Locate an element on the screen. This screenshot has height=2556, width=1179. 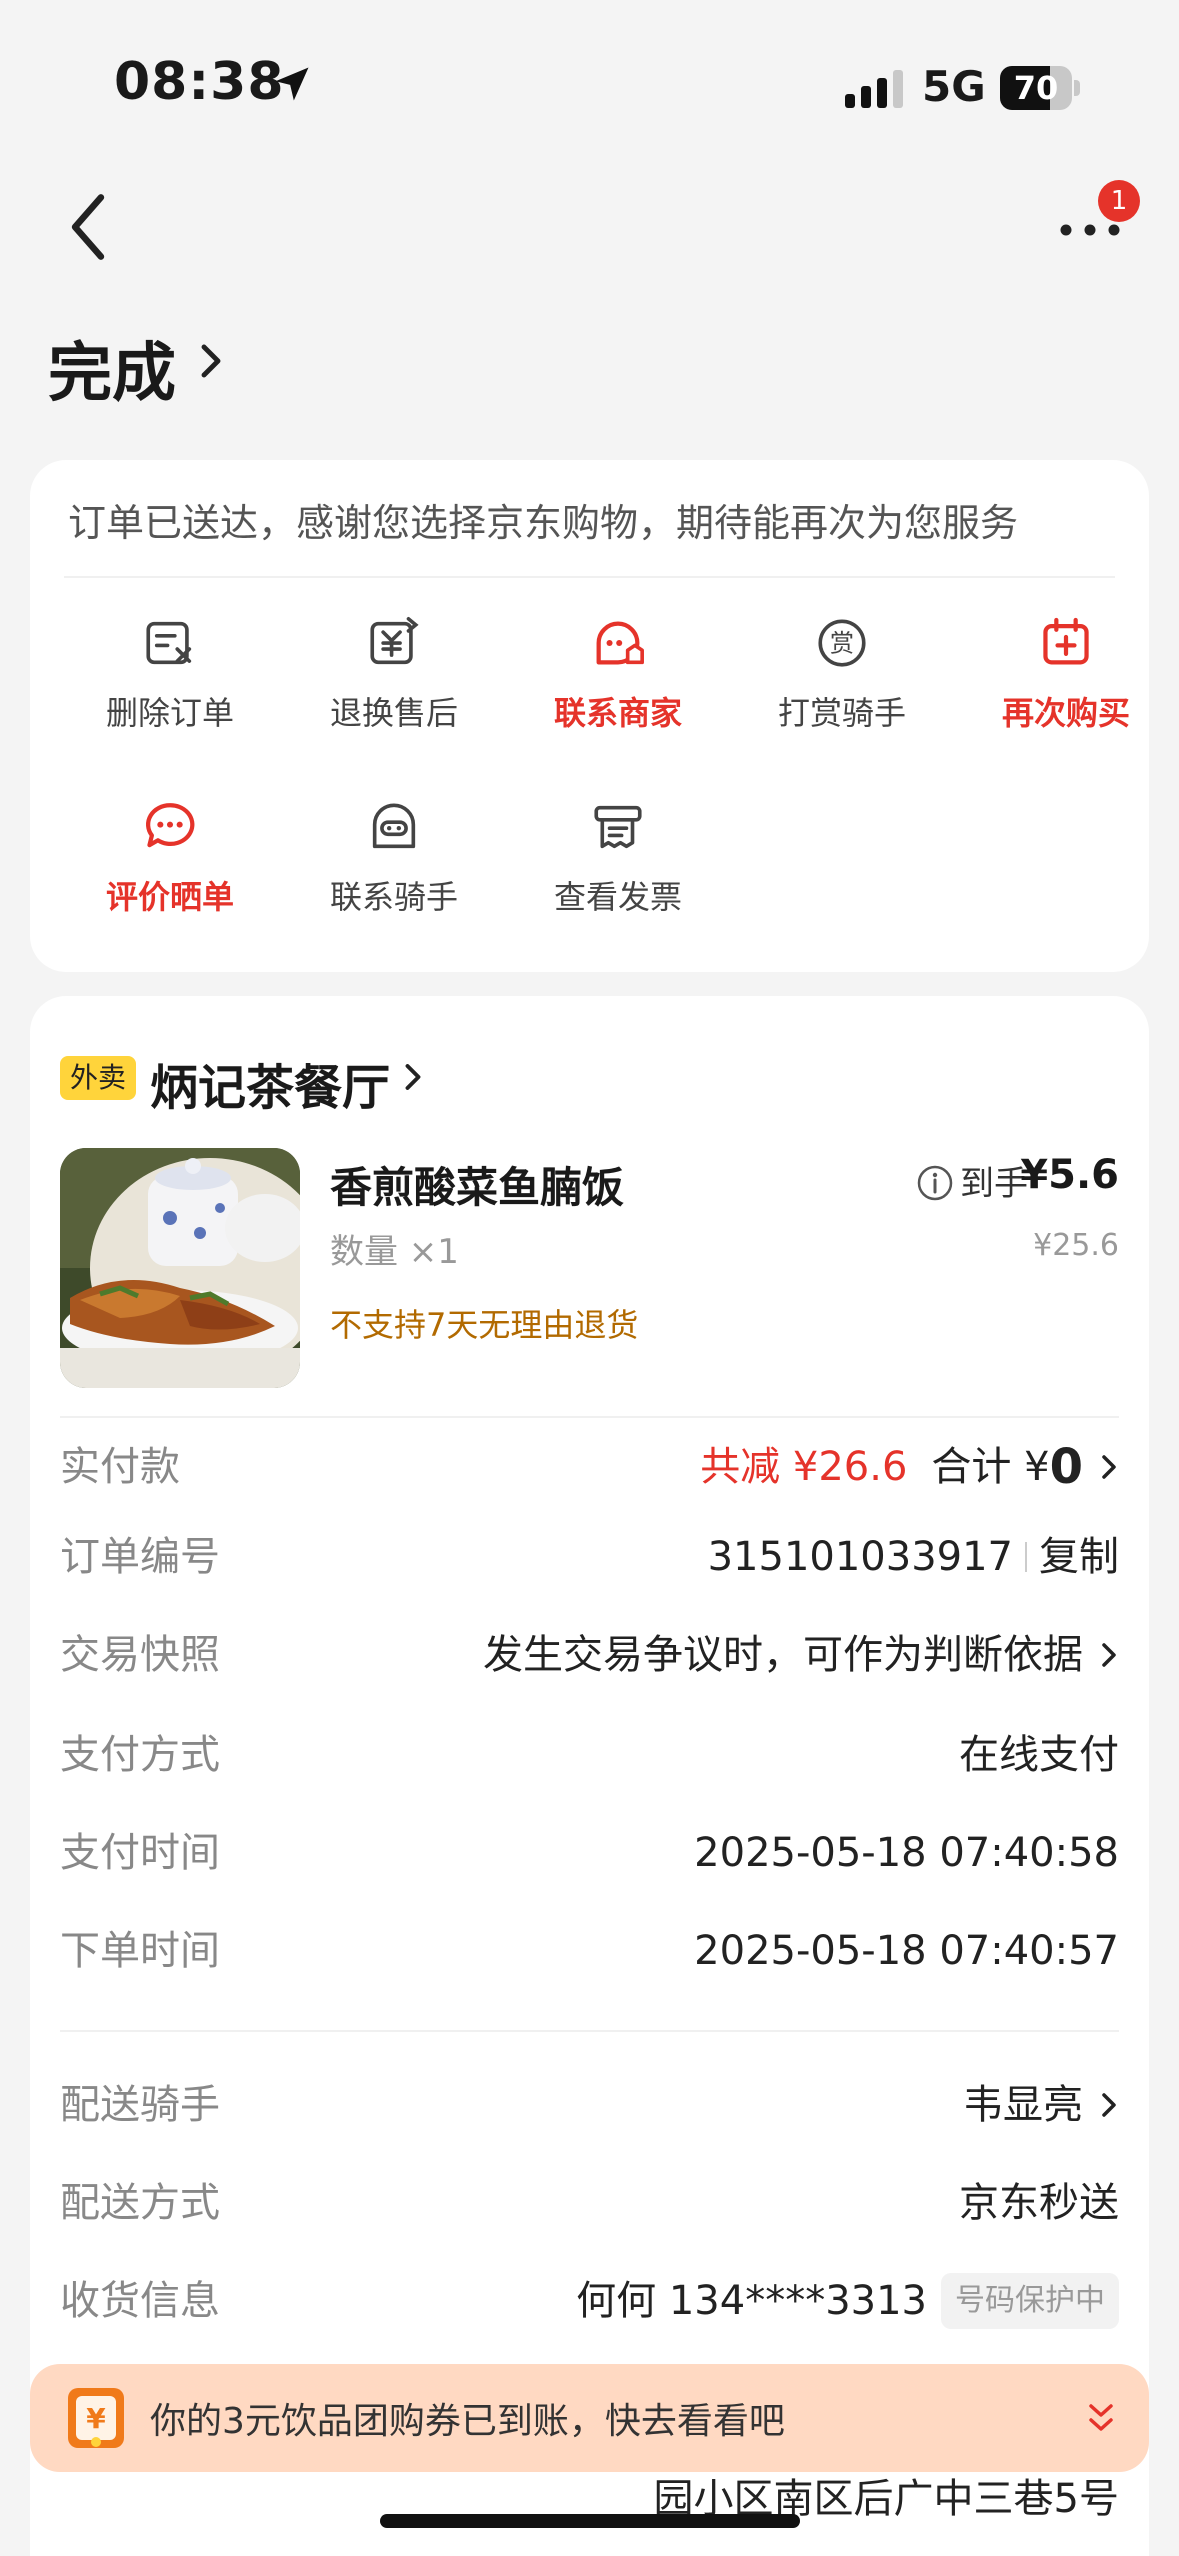
action-label: 查看发票 is located at coordinates (617, 897).